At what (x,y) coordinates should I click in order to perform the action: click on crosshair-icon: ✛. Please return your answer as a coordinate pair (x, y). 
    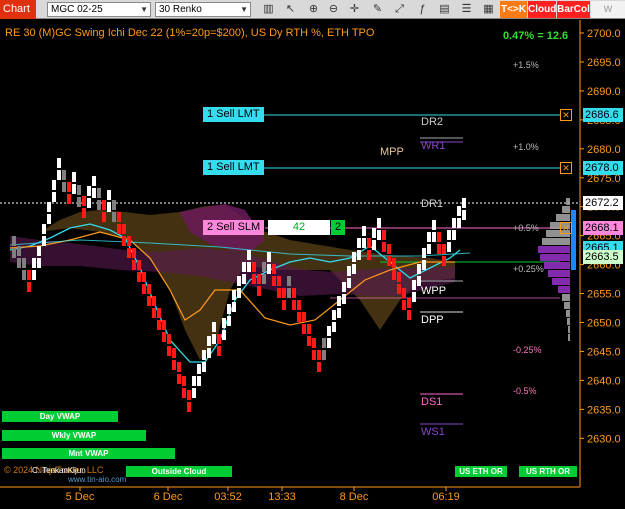
    Looking at the image, I should click on (354, 9).